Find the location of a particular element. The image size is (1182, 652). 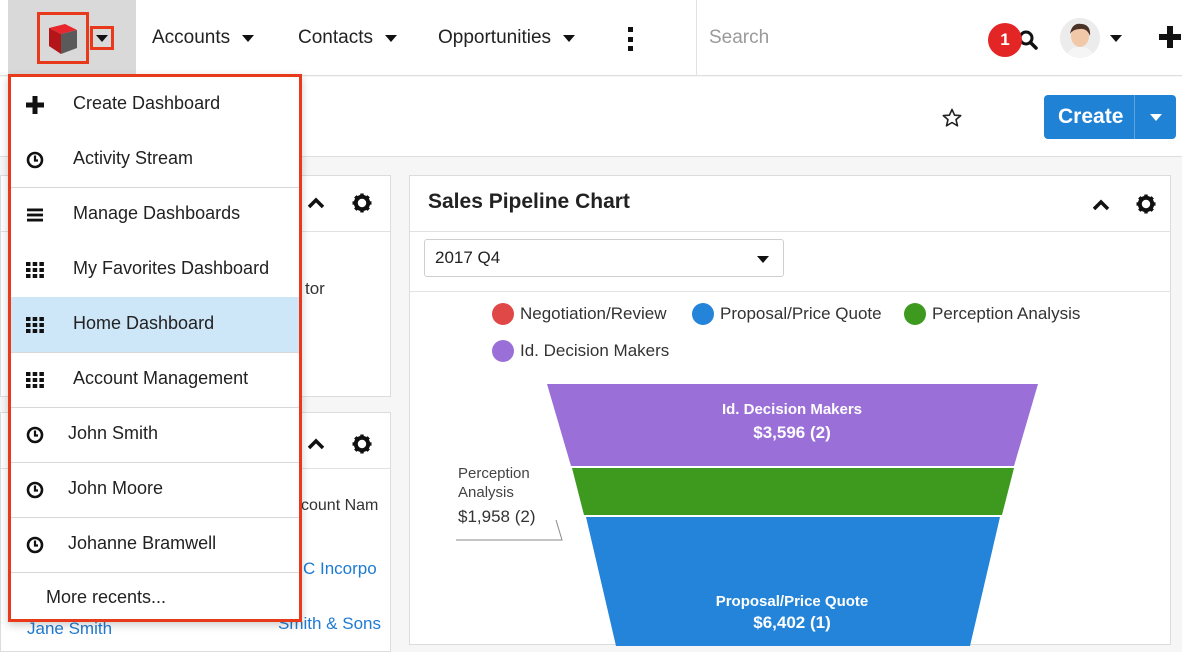

funnel-label-proposal: Proposal/Price Quote is located at coordinates (792, 601).